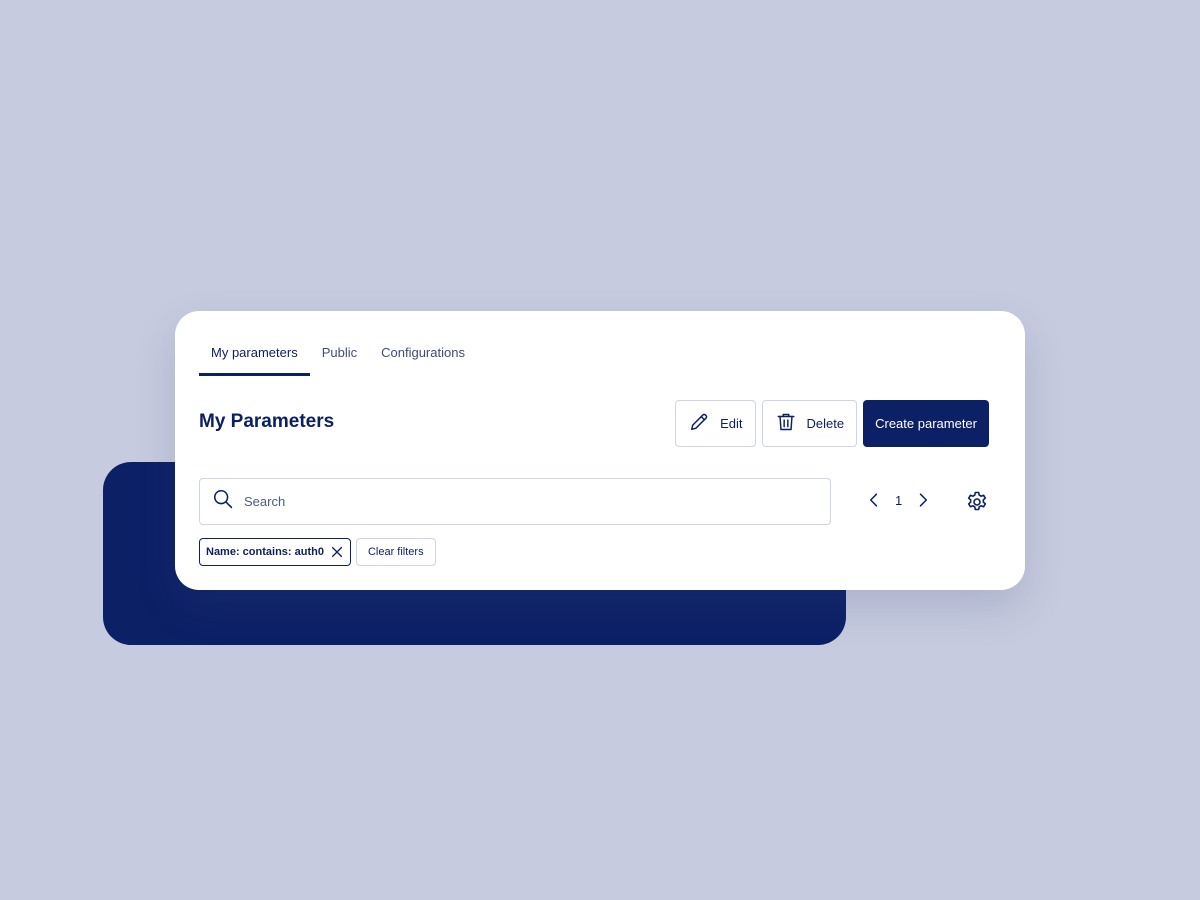  Describe the element at coordinates (265, 552) in the screenshot. I see `filter-chip-label: Name: contains: auth0` at that location.